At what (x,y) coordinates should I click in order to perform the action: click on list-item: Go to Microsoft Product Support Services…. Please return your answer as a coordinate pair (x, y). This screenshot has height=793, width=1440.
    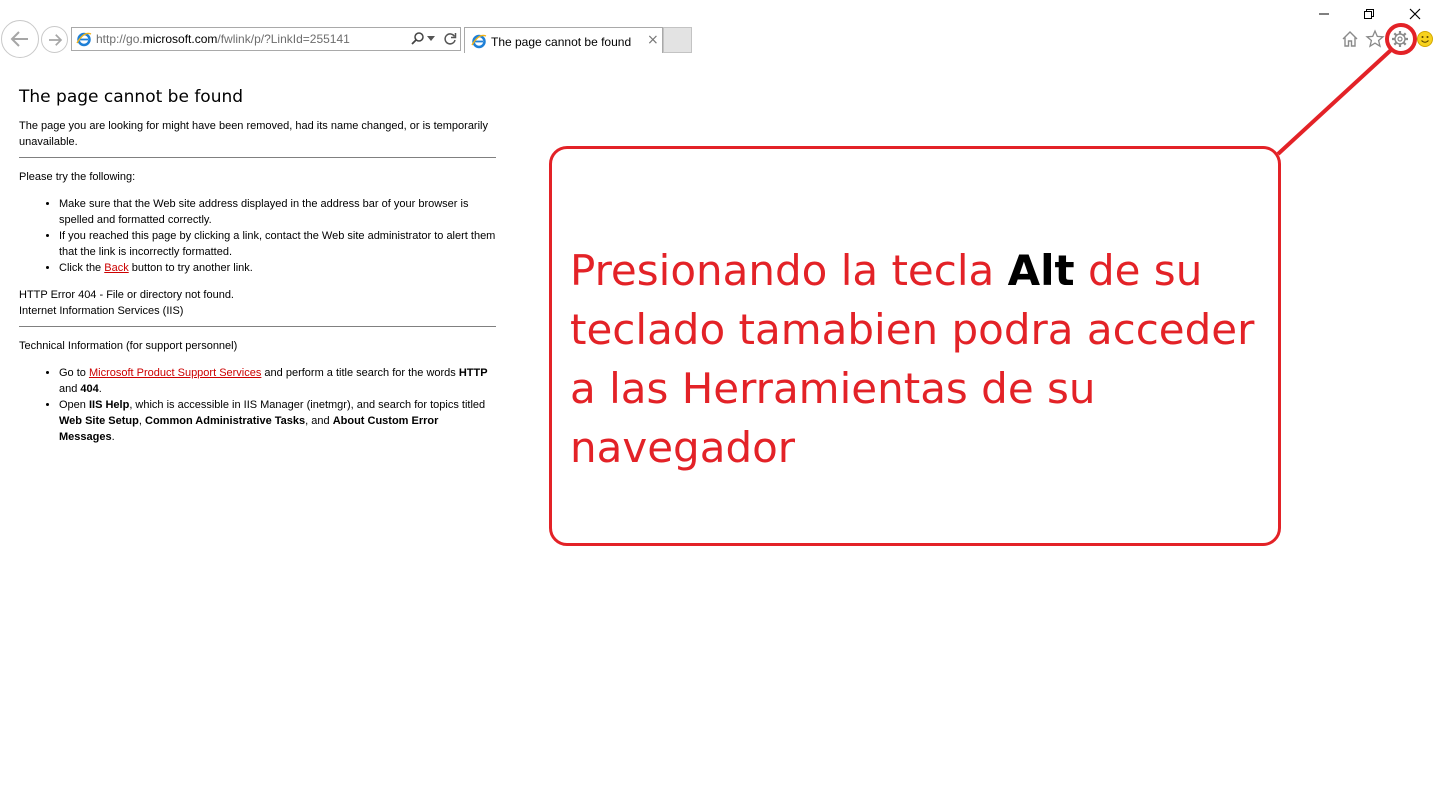
    Looking at the image, I should click on (277, 381).